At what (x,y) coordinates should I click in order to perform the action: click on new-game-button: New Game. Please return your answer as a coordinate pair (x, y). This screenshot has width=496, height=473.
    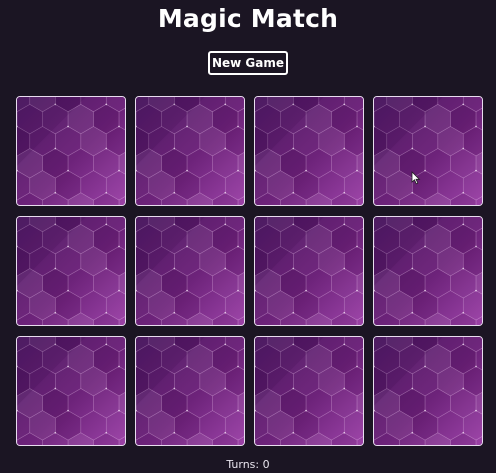
    Looking at the image, I should click on (248, 63).